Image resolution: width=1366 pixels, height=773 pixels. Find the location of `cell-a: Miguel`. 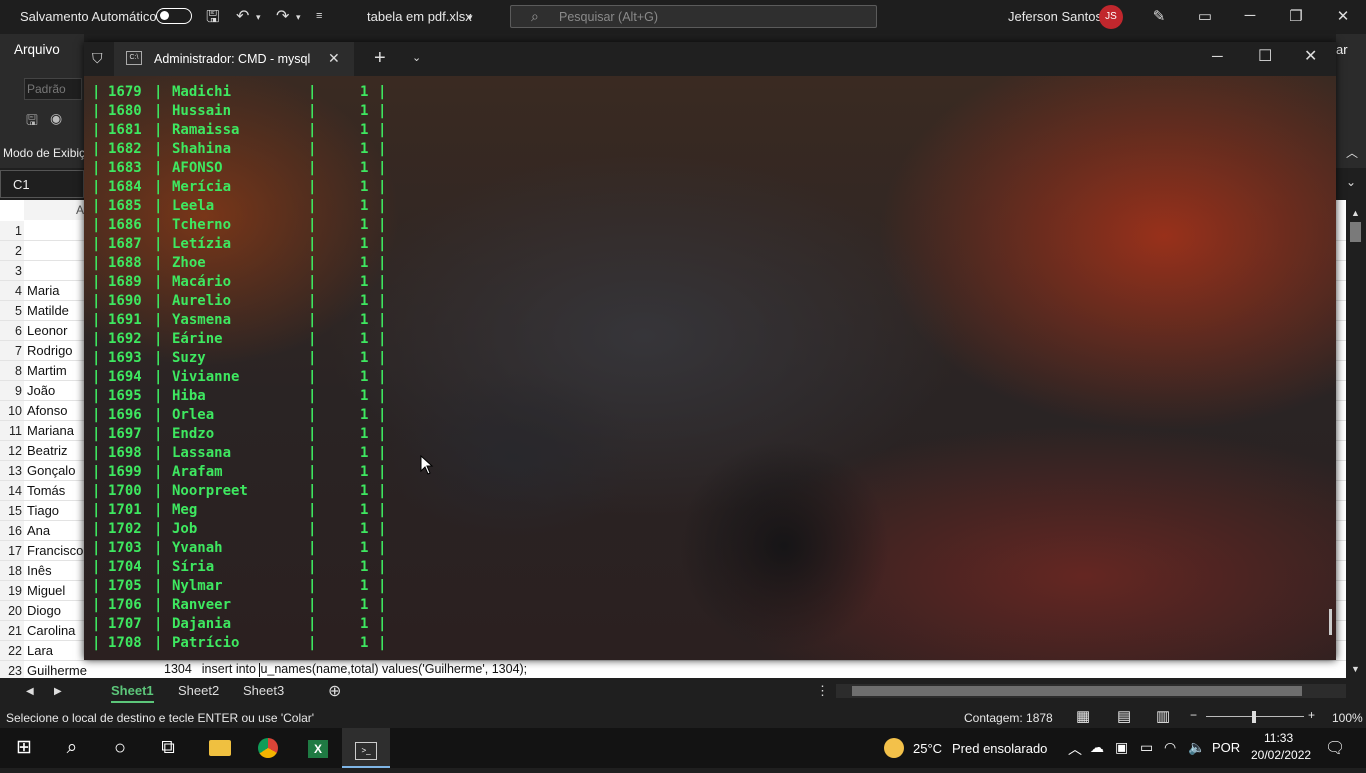

cell-a: Miguel is located at coordinates (57, 591).